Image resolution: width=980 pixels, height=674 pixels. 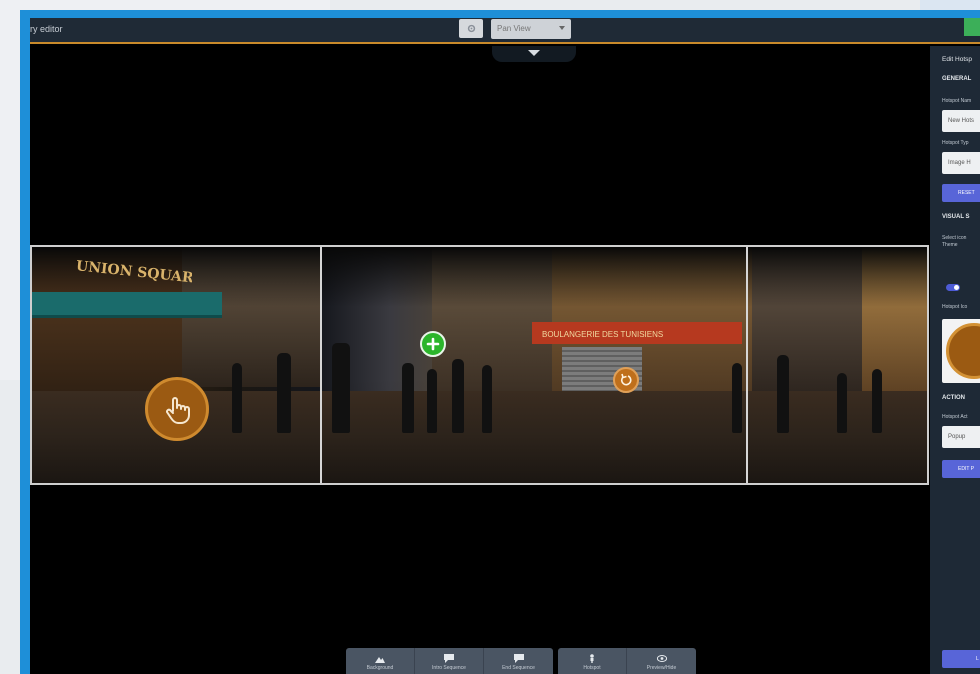 What do you see at coordinates (961, 437) in the screenshot?
I see `hotspot-action-select: Popup` at bounding box center [961, 437].